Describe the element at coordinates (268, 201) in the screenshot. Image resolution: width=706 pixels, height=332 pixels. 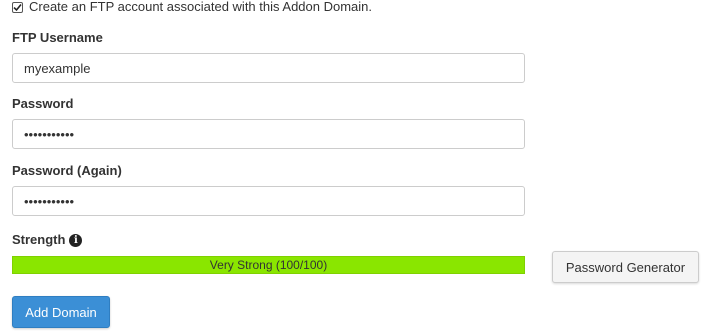
I see `password-again-input` at that location.